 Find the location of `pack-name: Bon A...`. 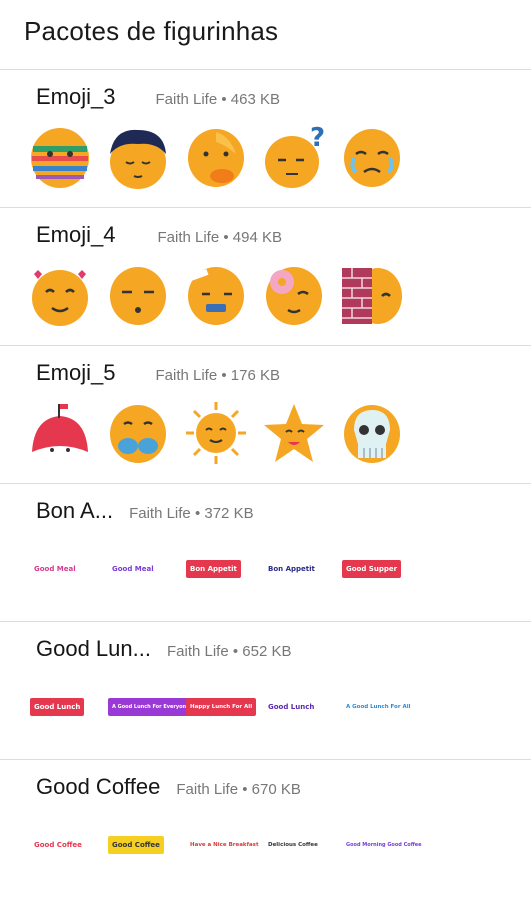

pack-name: Bon A... is located at coordinates (75, 510).